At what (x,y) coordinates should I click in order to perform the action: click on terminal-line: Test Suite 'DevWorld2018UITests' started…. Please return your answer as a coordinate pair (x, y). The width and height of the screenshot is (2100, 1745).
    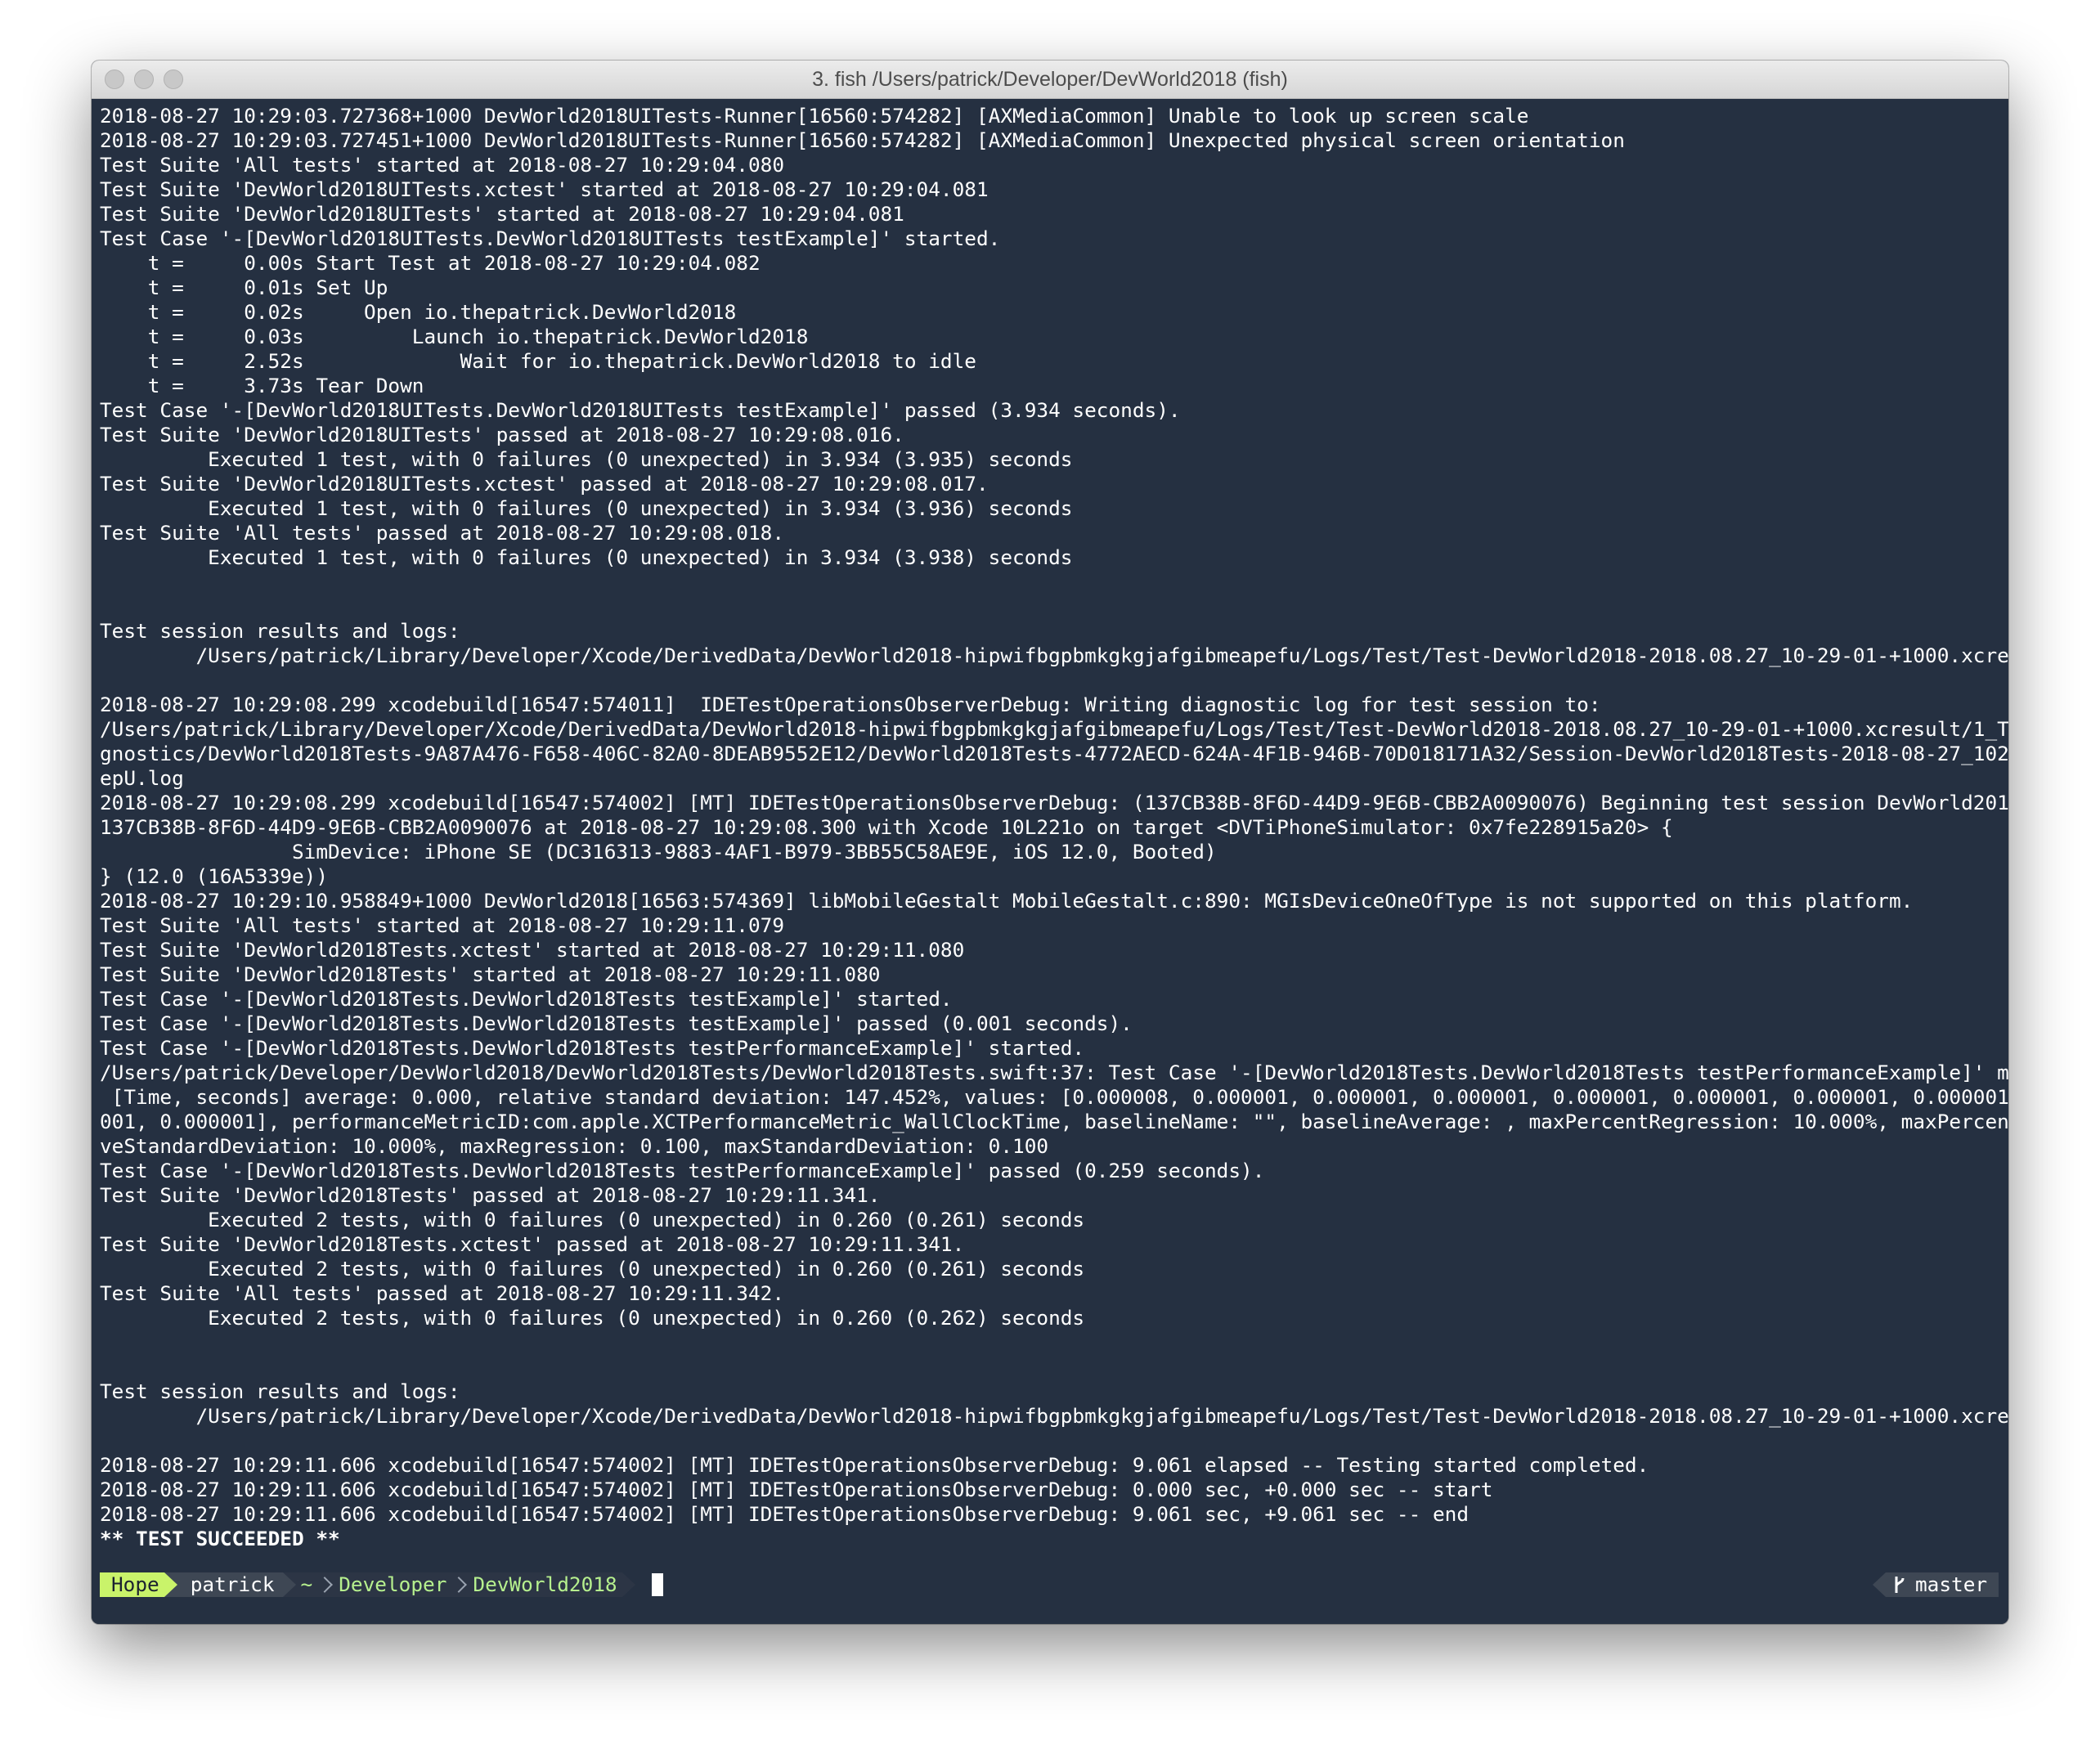
    Looking at the image, I should click on (502, 214).